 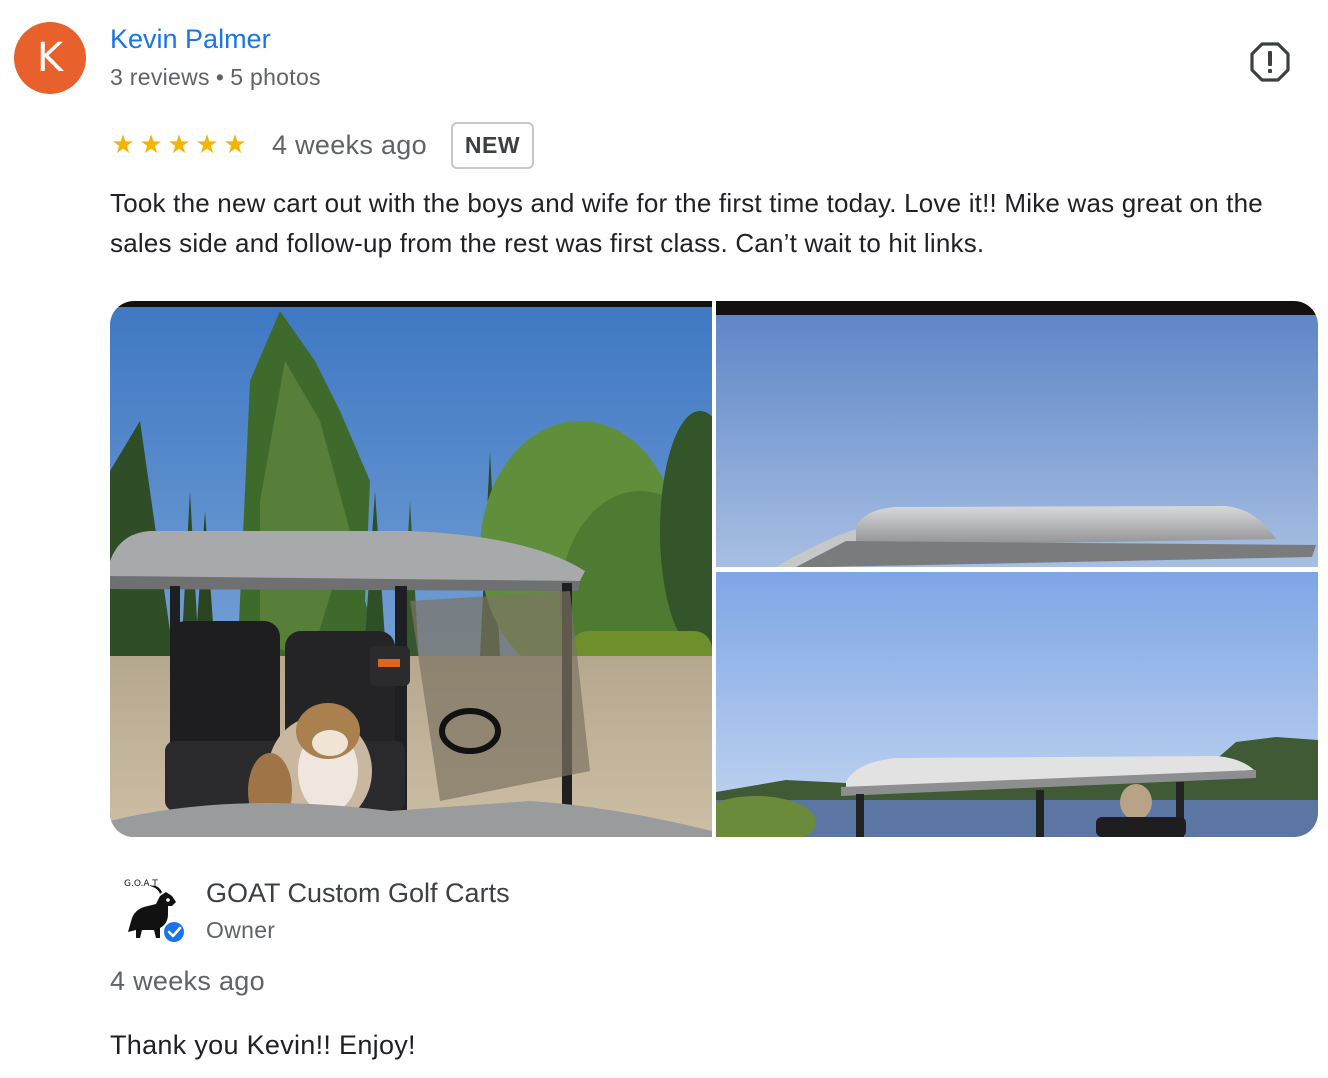 I want to click on rating-row: ★ ★ ★ ★ ★ 4 weeks ago NEW, so click(x=322, y=145).